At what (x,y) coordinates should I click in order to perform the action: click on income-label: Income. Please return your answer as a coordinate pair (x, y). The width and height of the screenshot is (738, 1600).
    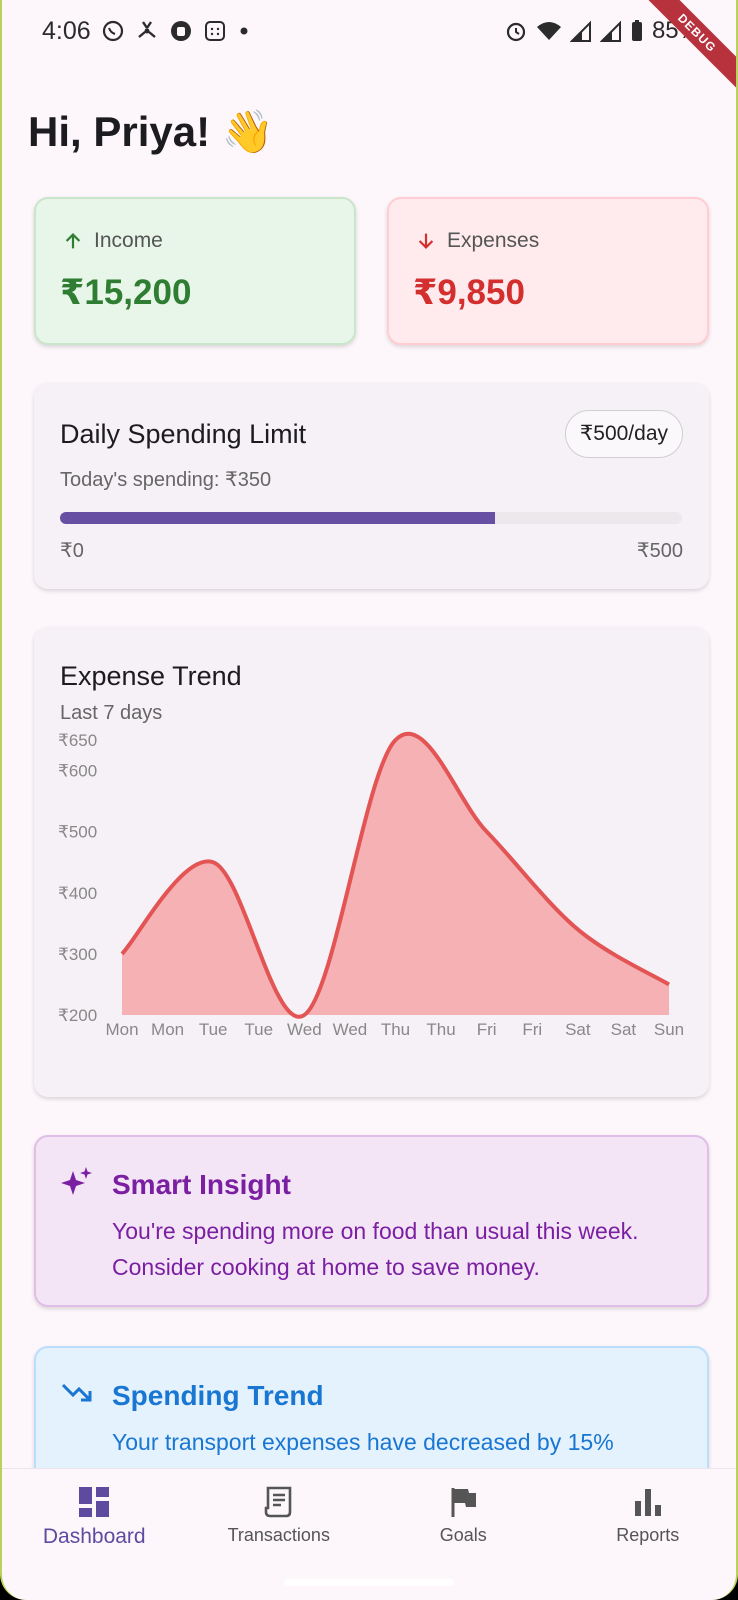
    Looking at the image, I should click on (128, 240).